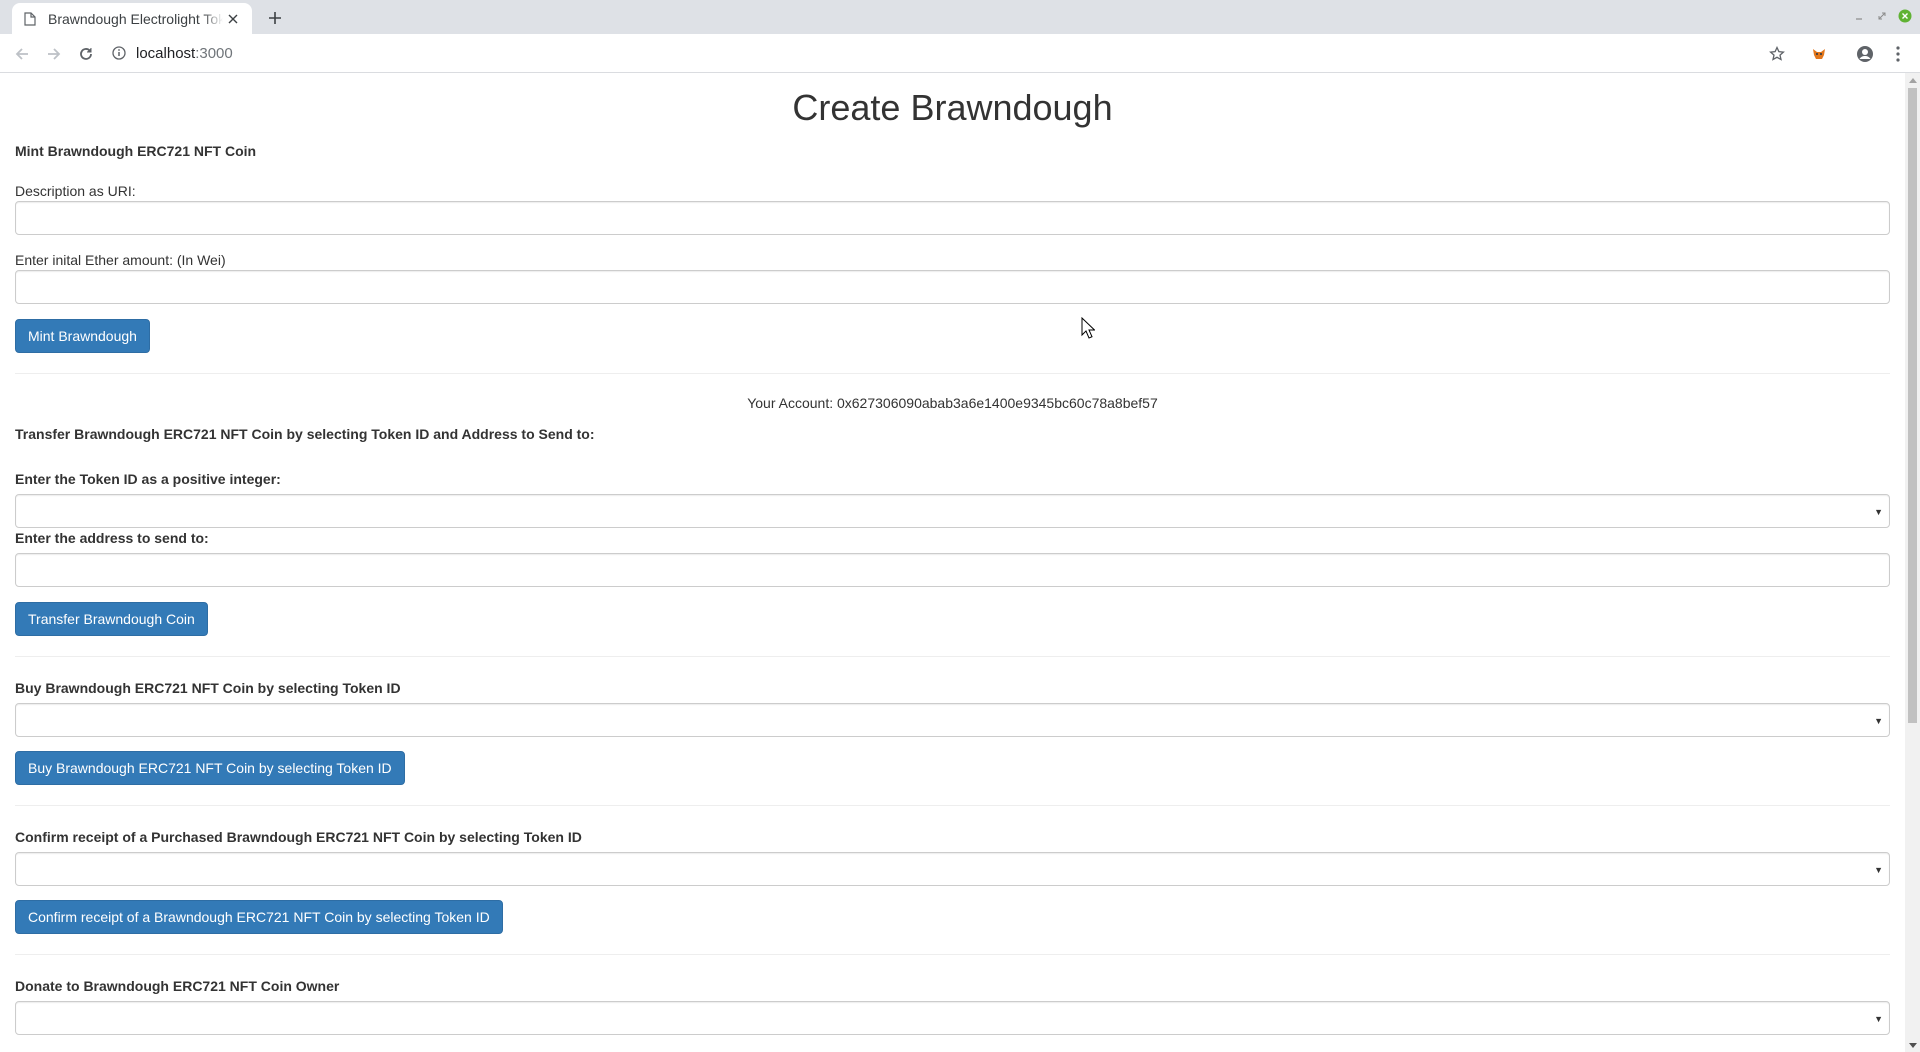 The image size is (1920, 1052). Describe the element at coordinates (135, 18) in the screenshot. I see `tab-title: Brawndough Electrolight Token` at that location.